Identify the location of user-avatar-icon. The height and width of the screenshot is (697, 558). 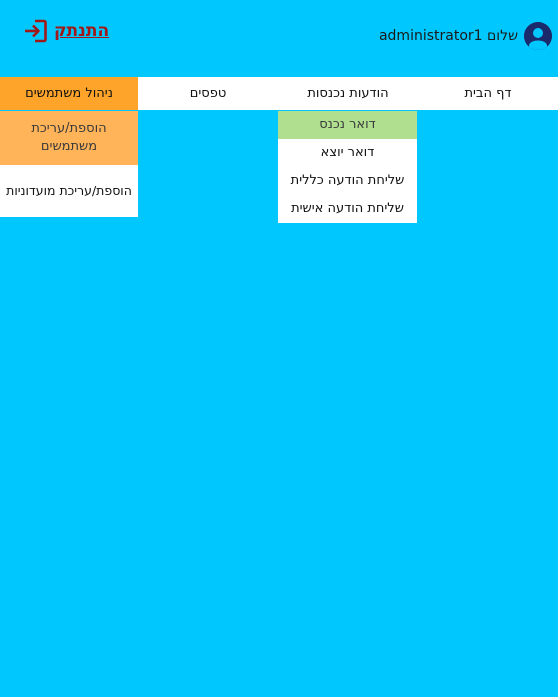
(538, 36).